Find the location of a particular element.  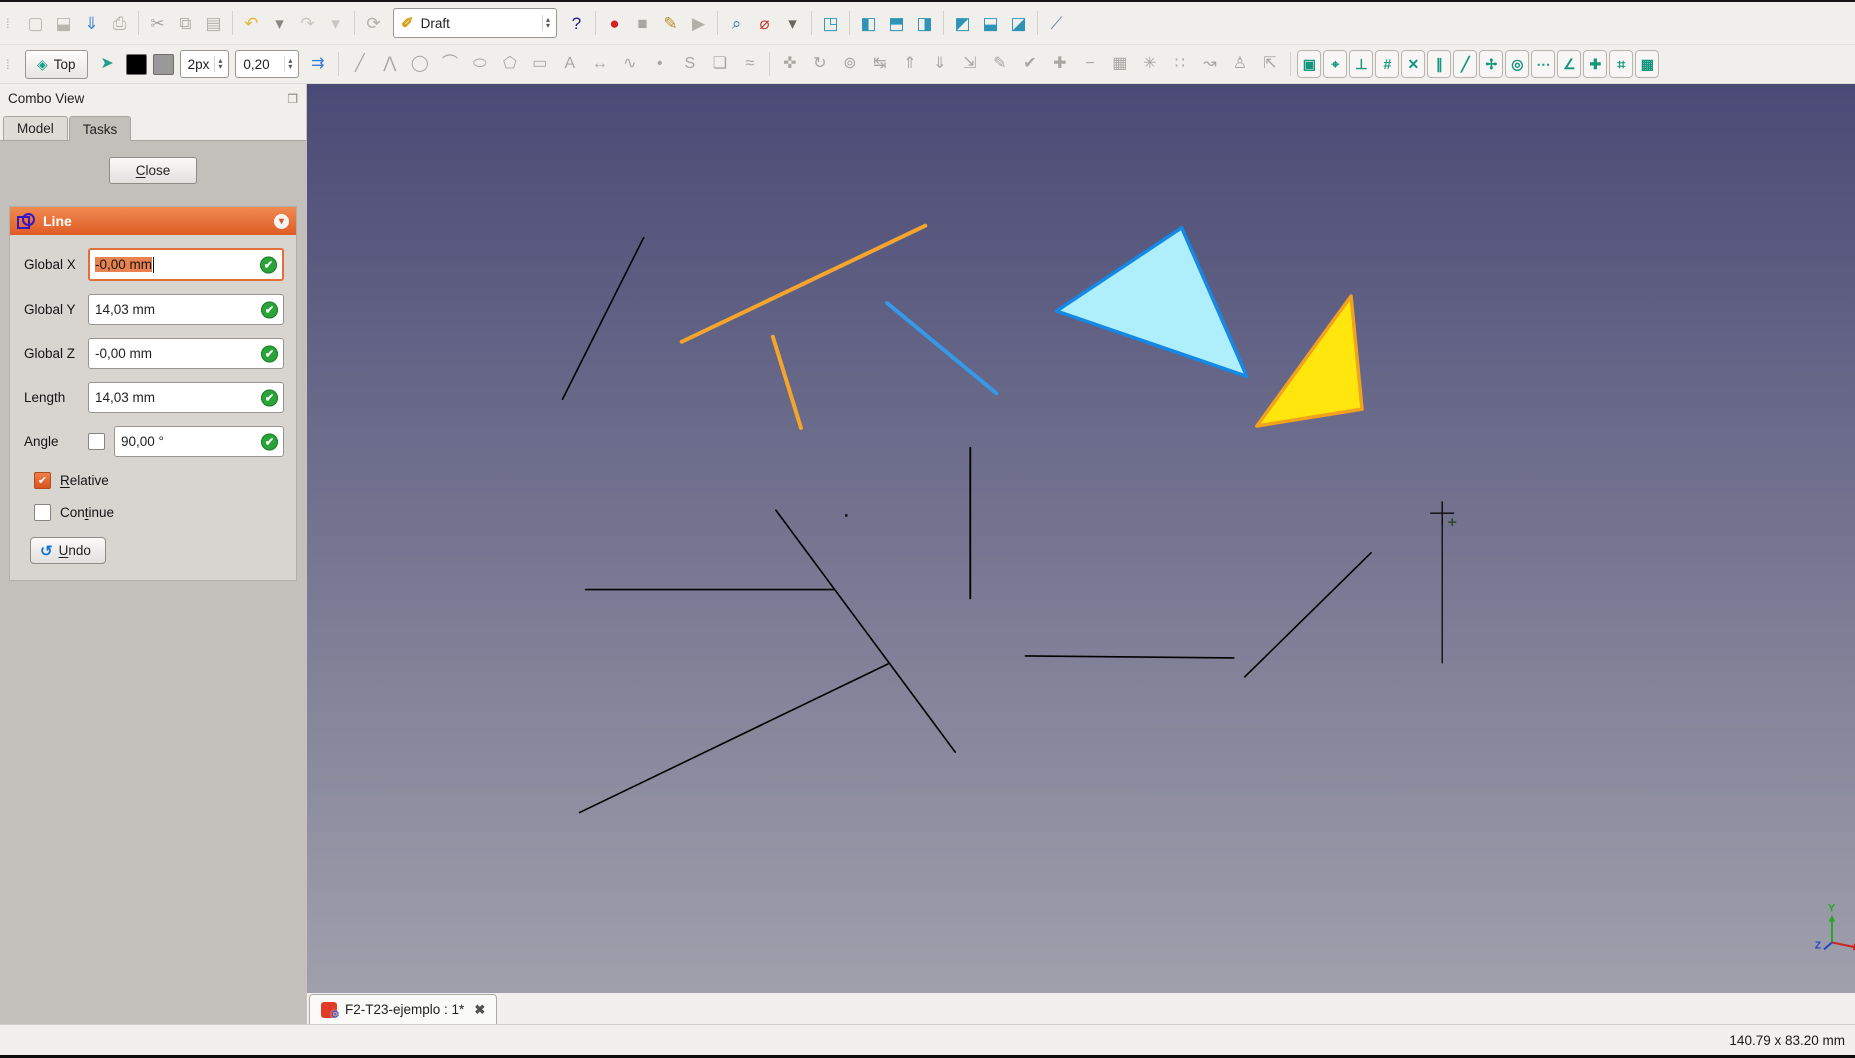

undo-dropdown-icon: ▾ is located at coordinates (279, 23).